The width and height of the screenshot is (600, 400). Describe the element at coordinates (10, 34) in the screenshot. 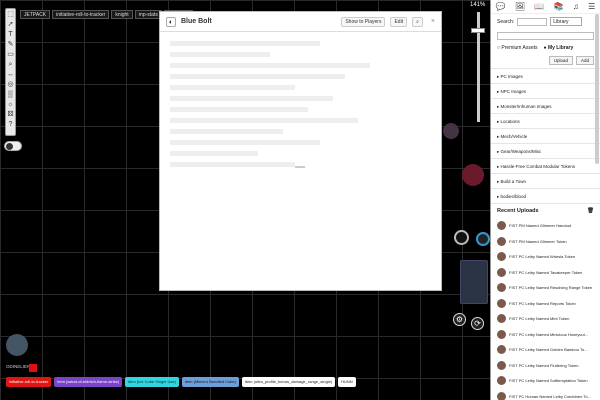

I see `text-icon: T` at that location.